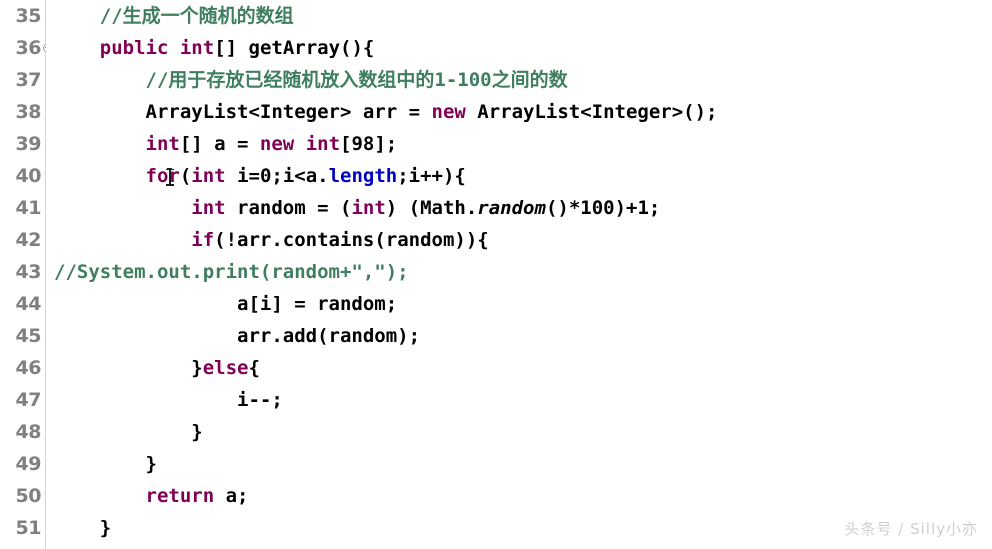 Image resolution: width=992 pixels, height=549 pixels. I want to click on line-number-label: 43, so click(28, 272).